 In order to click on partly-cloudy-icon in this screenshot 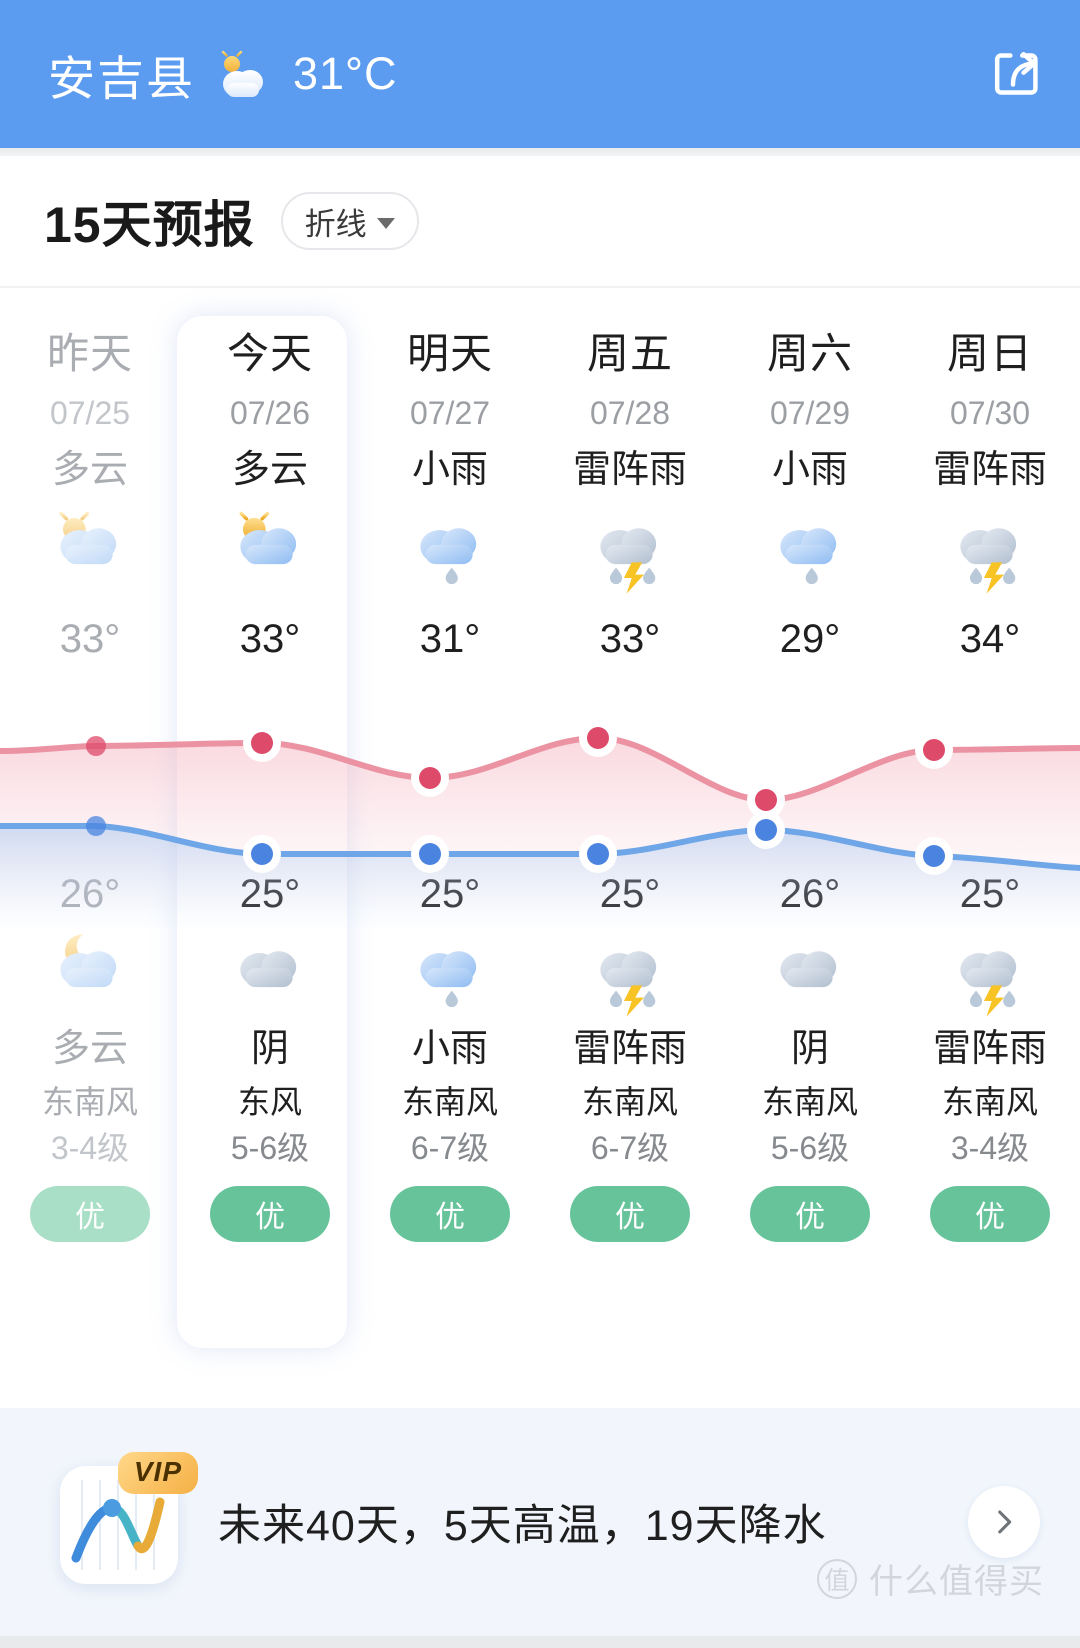, I will do `click(244, 74)`.